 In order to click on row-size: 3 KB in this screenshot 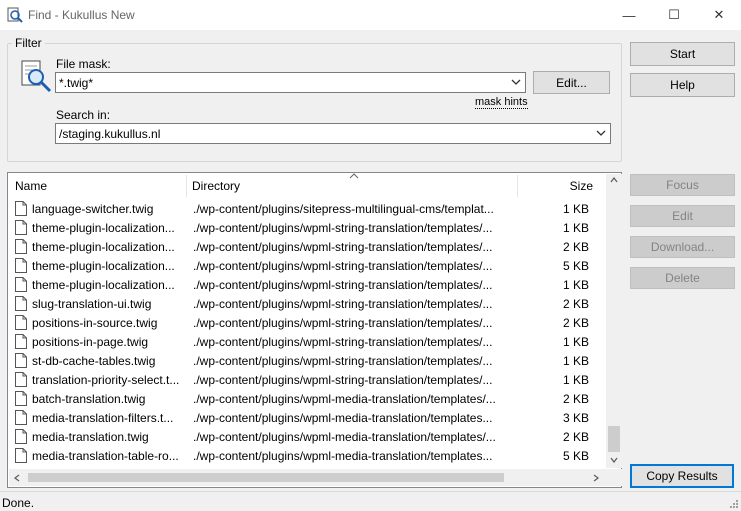, I will do `click(575, 418)`.